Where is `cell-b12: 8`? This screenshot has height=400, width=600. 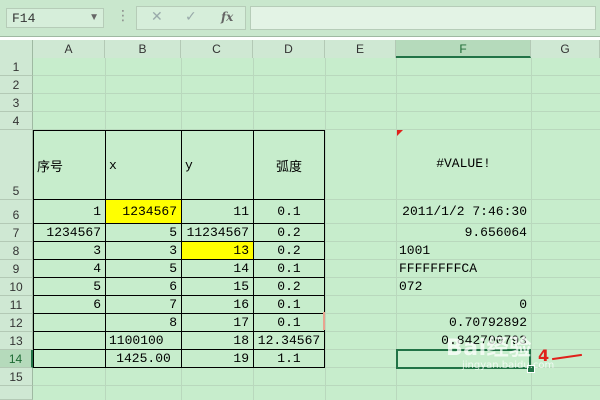 cell-b12: 8 is located at coordinates (143, 322).